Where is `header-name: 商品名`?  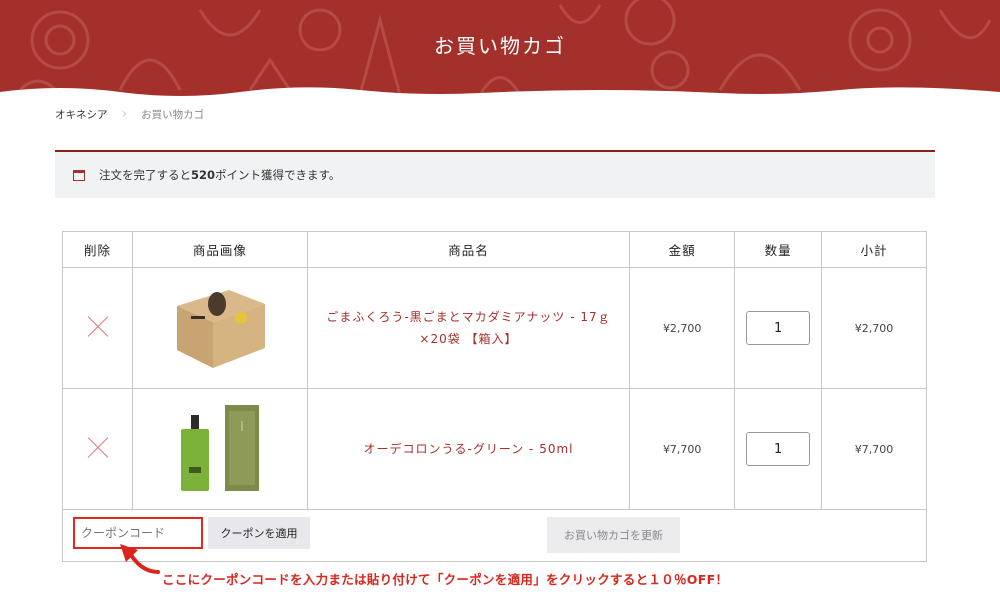
header-name: 商品名 is located at coordinates (468, 249).